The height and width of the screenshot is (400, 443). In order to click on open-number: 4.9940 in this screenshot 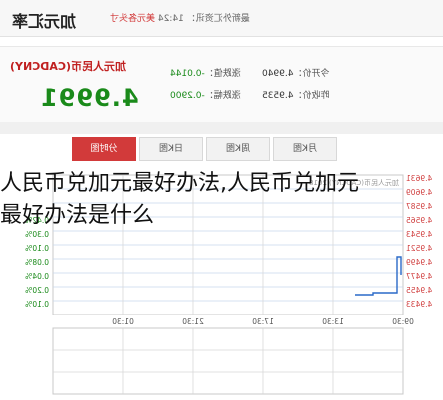, I will do `click(278, 74)`.